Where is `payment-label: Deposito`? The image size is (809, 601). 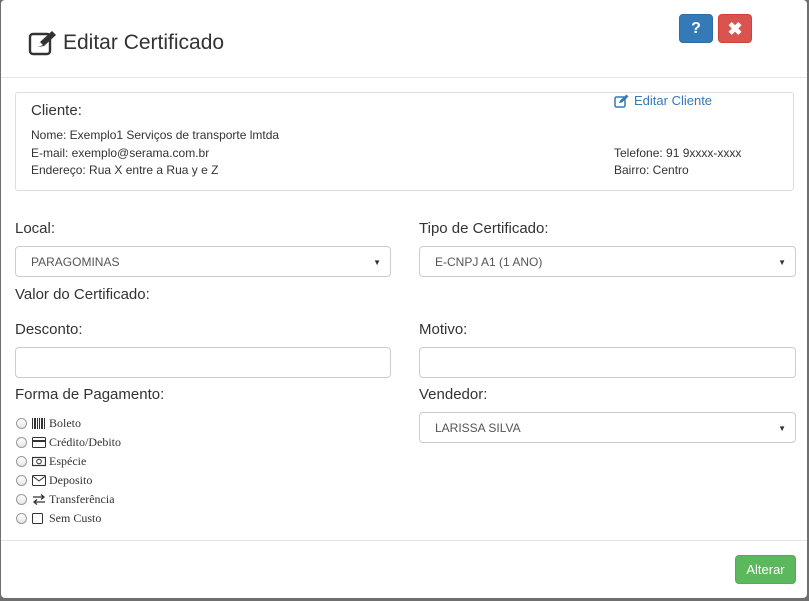
payment-label: Deposito is located at coordinates (71, 480).